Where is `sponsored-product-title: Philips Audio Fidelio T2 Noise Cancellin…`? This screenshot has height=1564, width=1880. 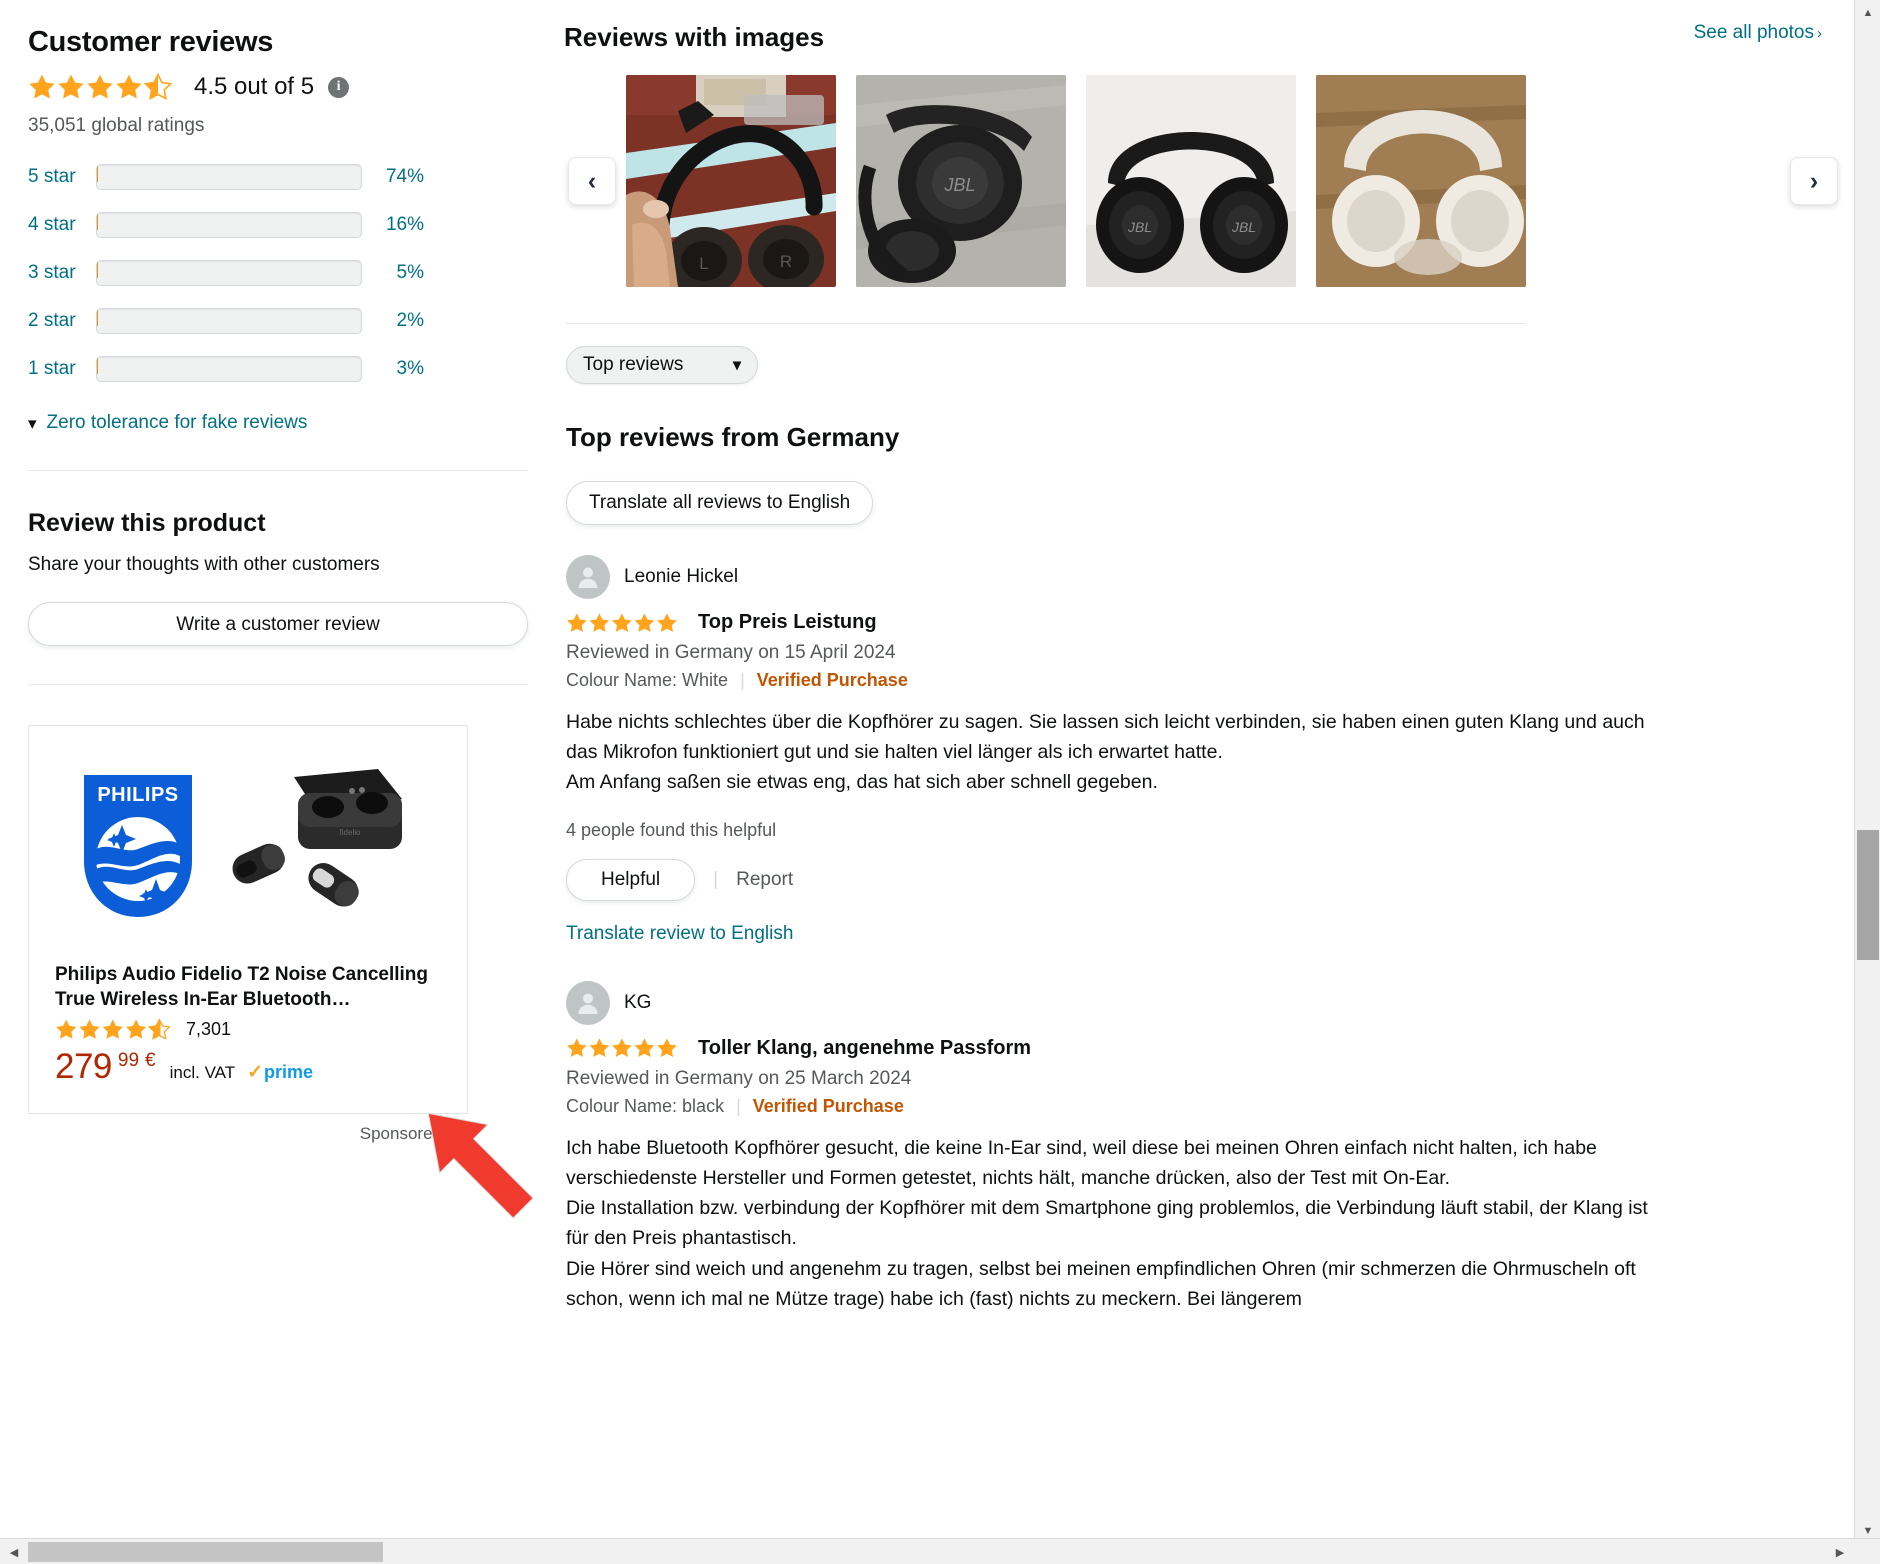 sponsored-product-title: Philips Audio Fidelio T2 Noise Cancellin… is located at coordinates (248, 987).